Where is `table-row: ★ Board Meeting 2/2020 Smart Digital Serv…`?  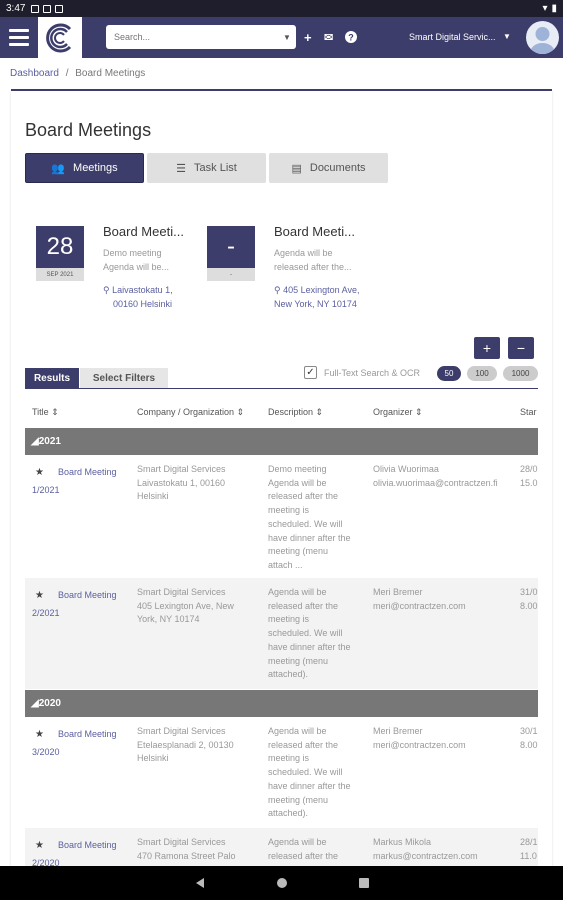 table-row: ★ Board Meeting 2/2020 Smart Digital Serv… is located at coordinates (281, 848).